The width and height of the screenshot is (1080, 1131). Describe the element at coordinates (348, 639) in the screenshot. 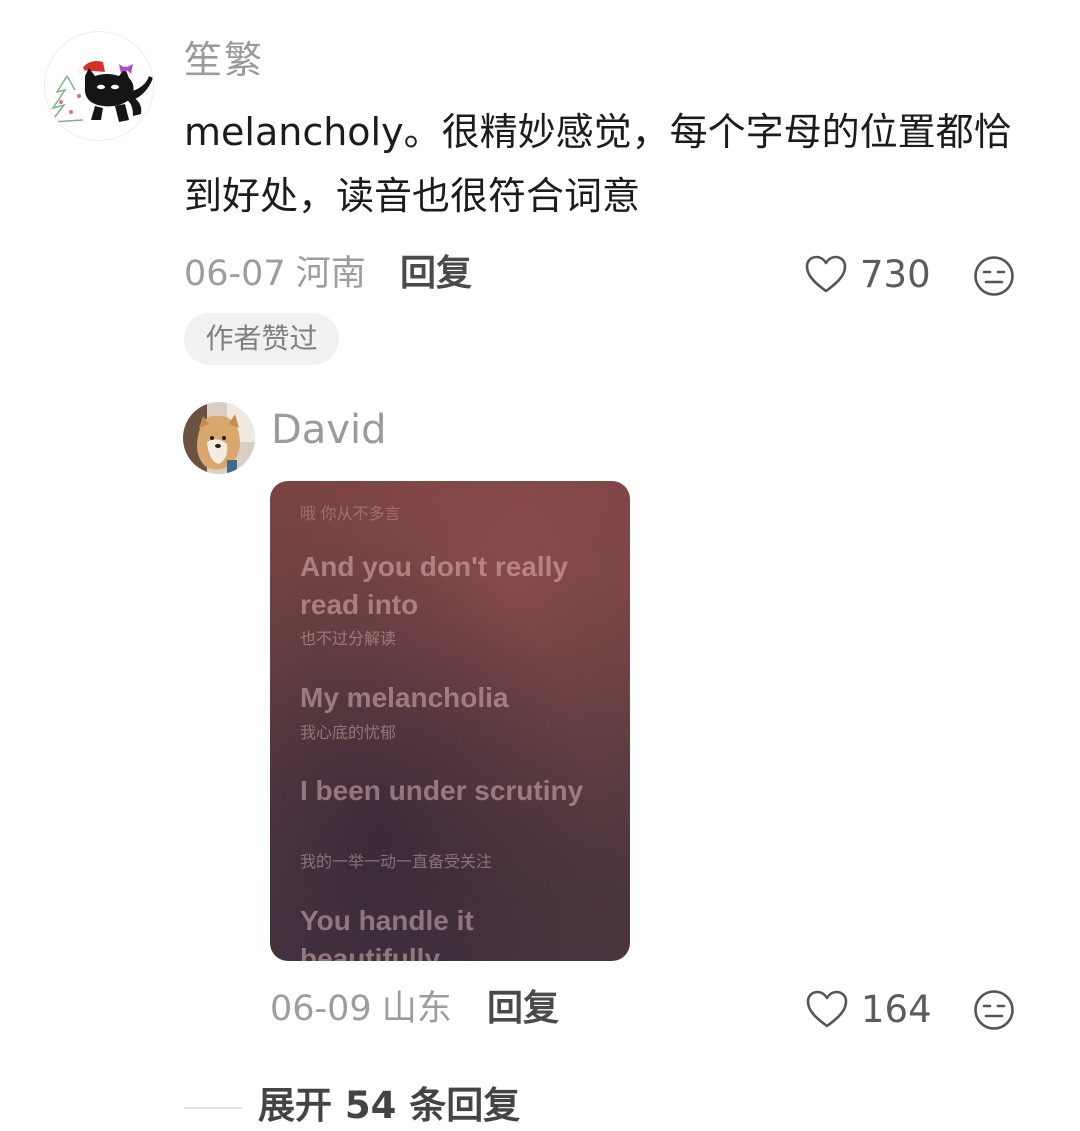

I see `lyric-translation: 也不过分解读` at that location.